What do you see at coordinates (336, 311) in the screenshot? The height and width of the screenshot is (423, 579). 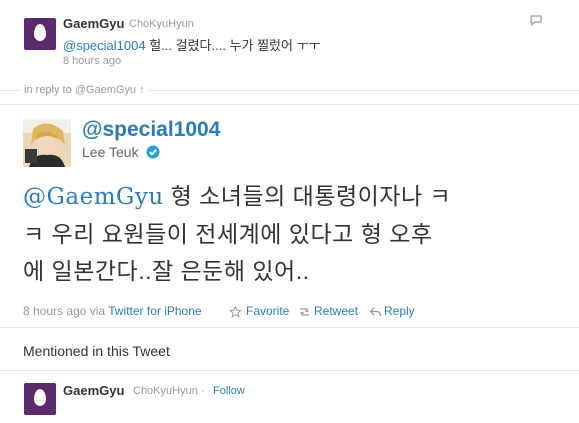 I see `retweet-button: Retweet` at bounding box center [336, 311].